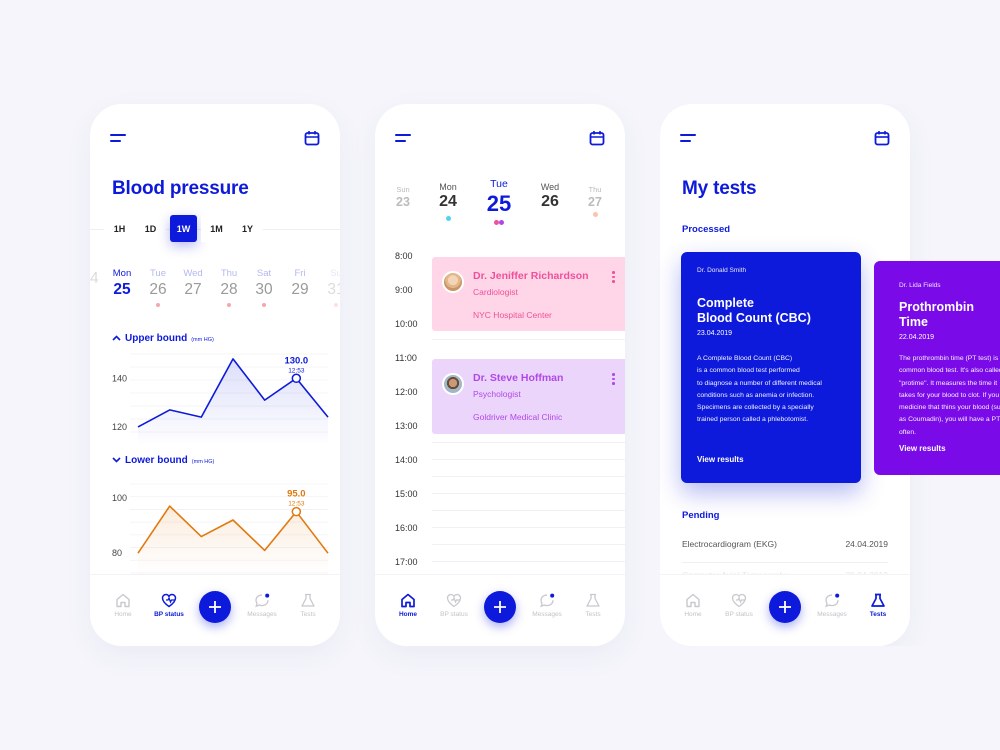  What do you see at coordinates (550, 196) in the screenshot?
I see `day-wed-26: Wed 26` at bounding box center [550, 196].